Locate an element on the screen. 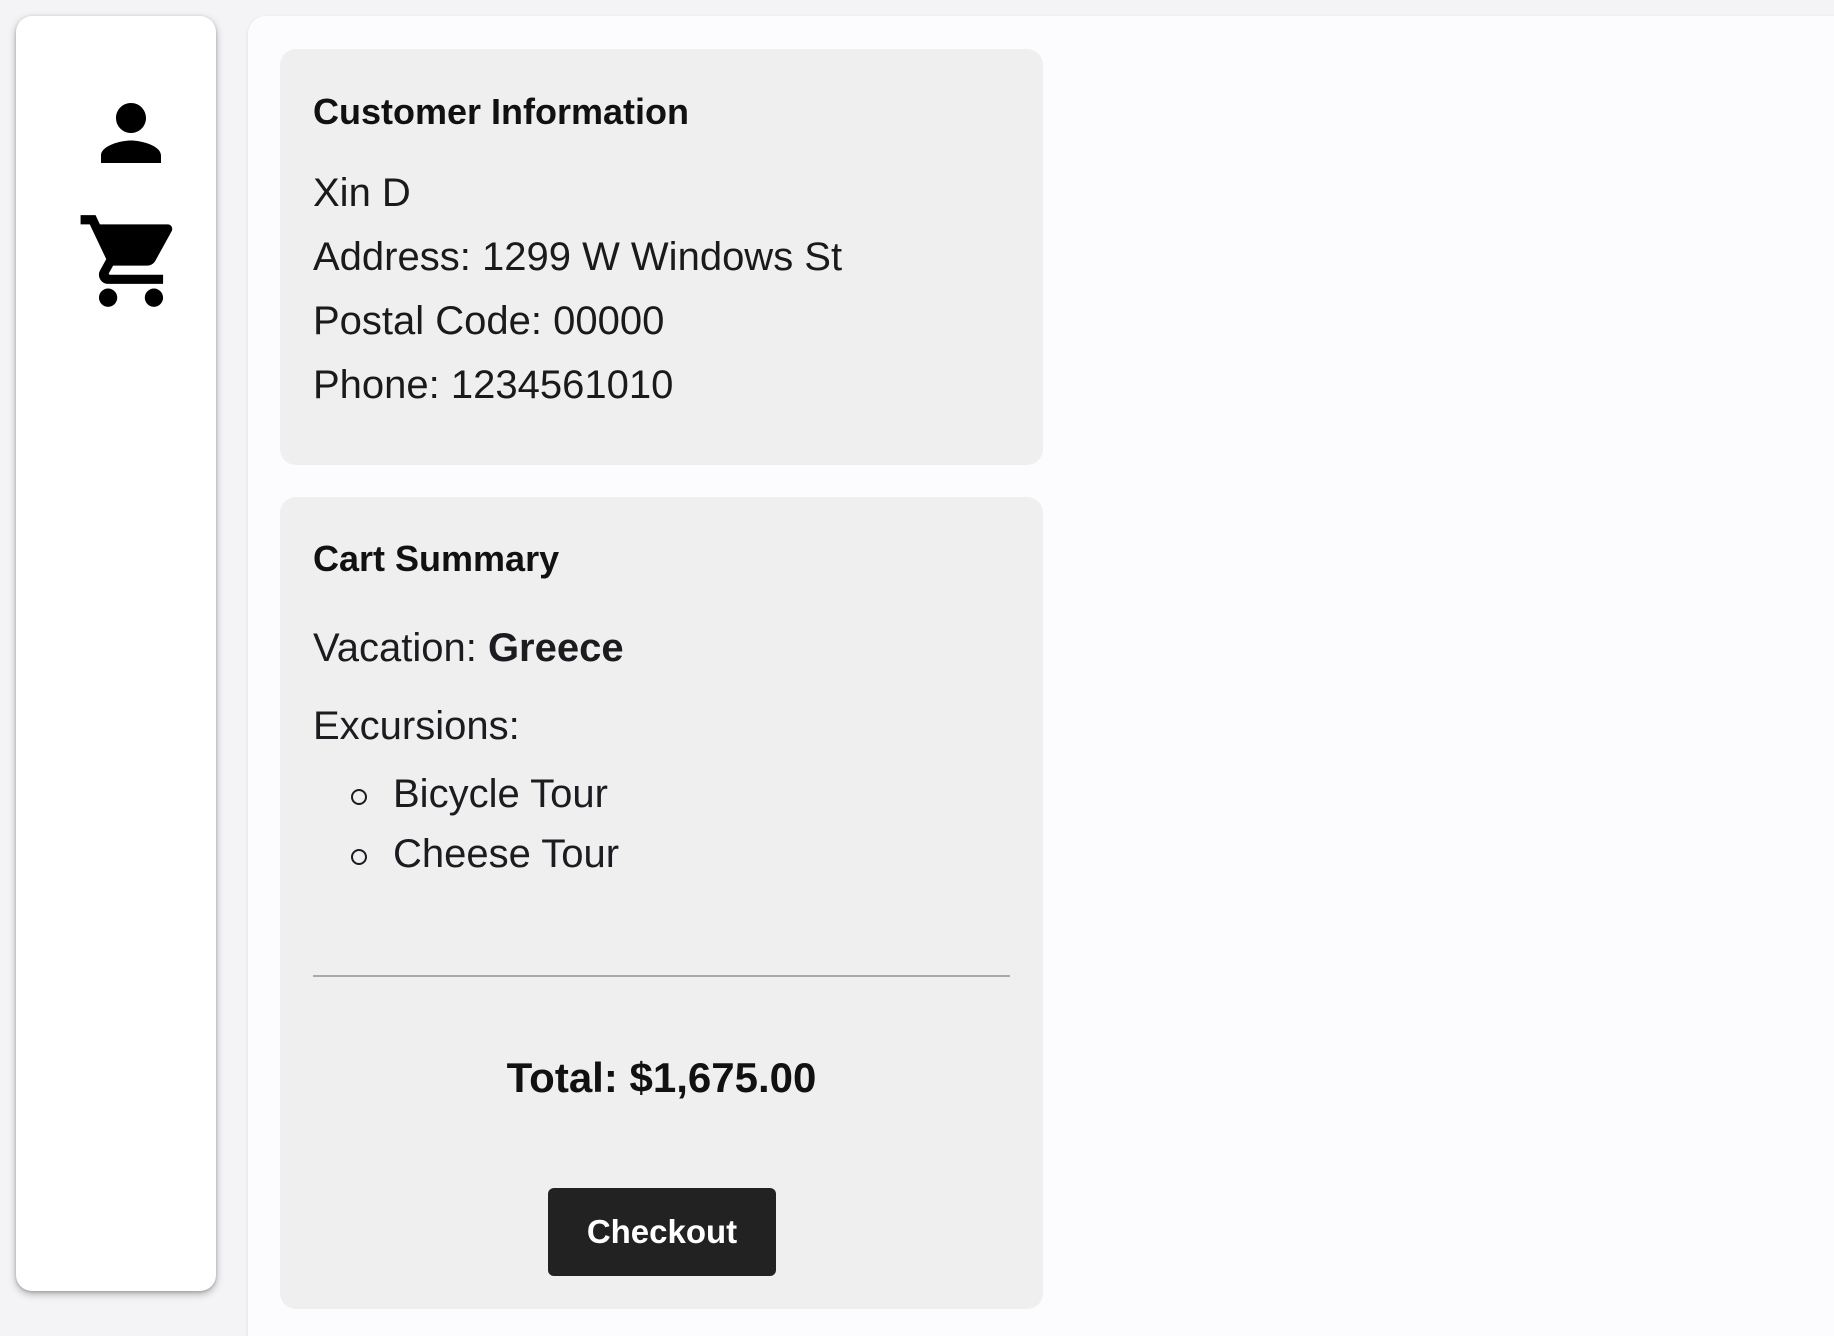 This screenshot has width=1834, height=1336. excursion-item: Bicycle Tour is located at coordinates (680, 794).